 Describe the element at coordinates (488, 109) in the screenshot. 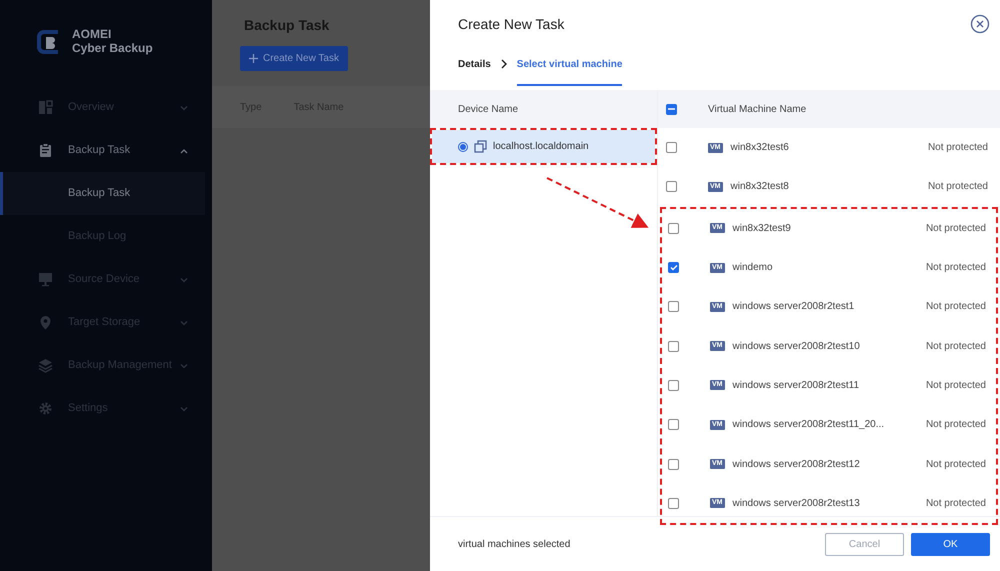

I see `column-header: Device Name` at that location.